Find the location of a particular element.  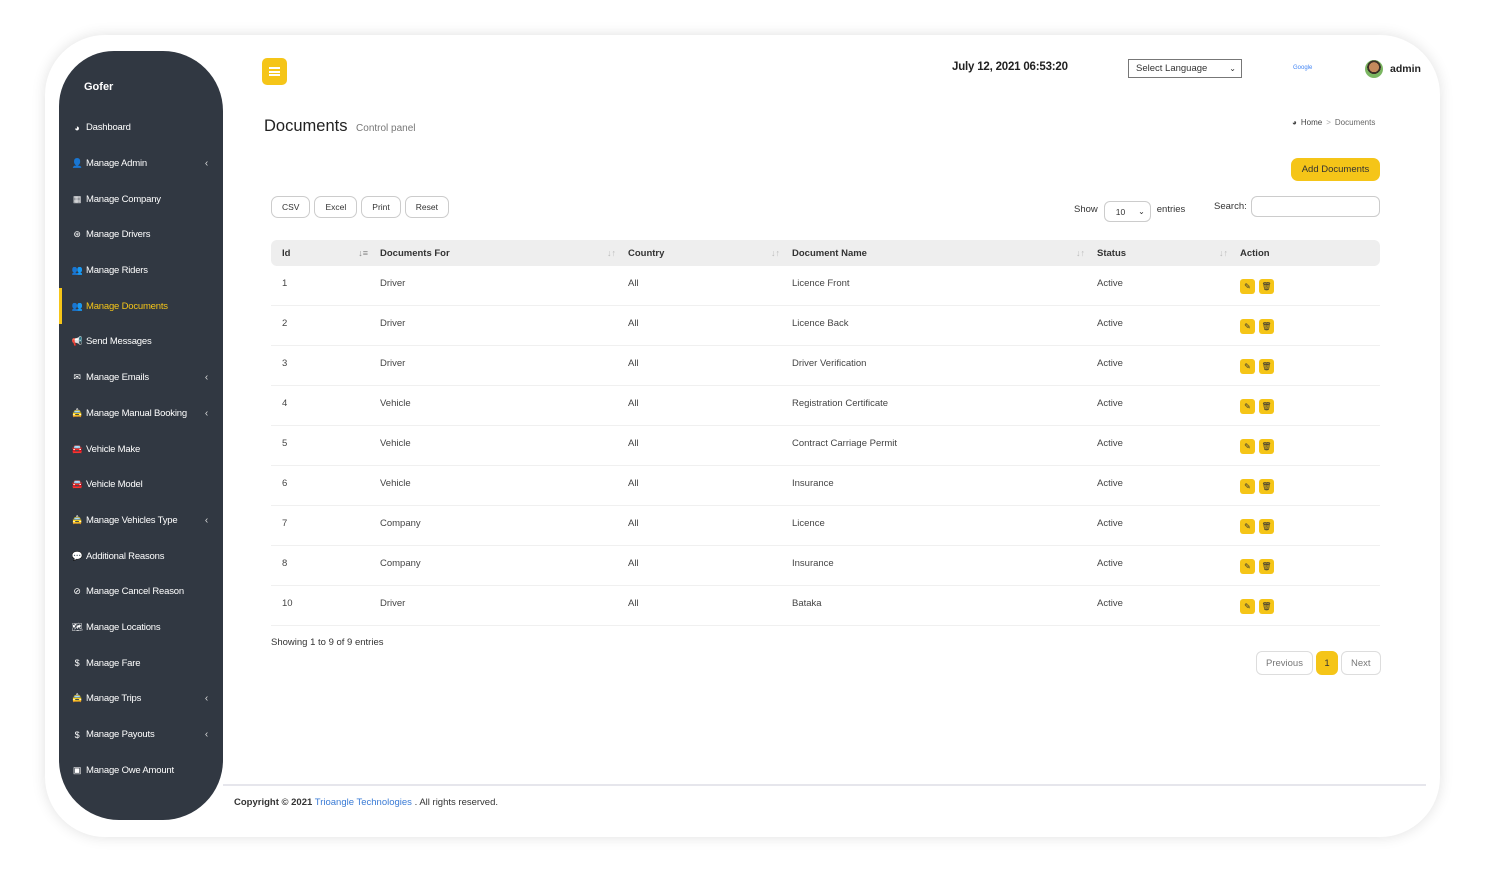

sidebar-item-vehicle-make: 🚘 Vehicle Make is located at coordinates (141, 449).